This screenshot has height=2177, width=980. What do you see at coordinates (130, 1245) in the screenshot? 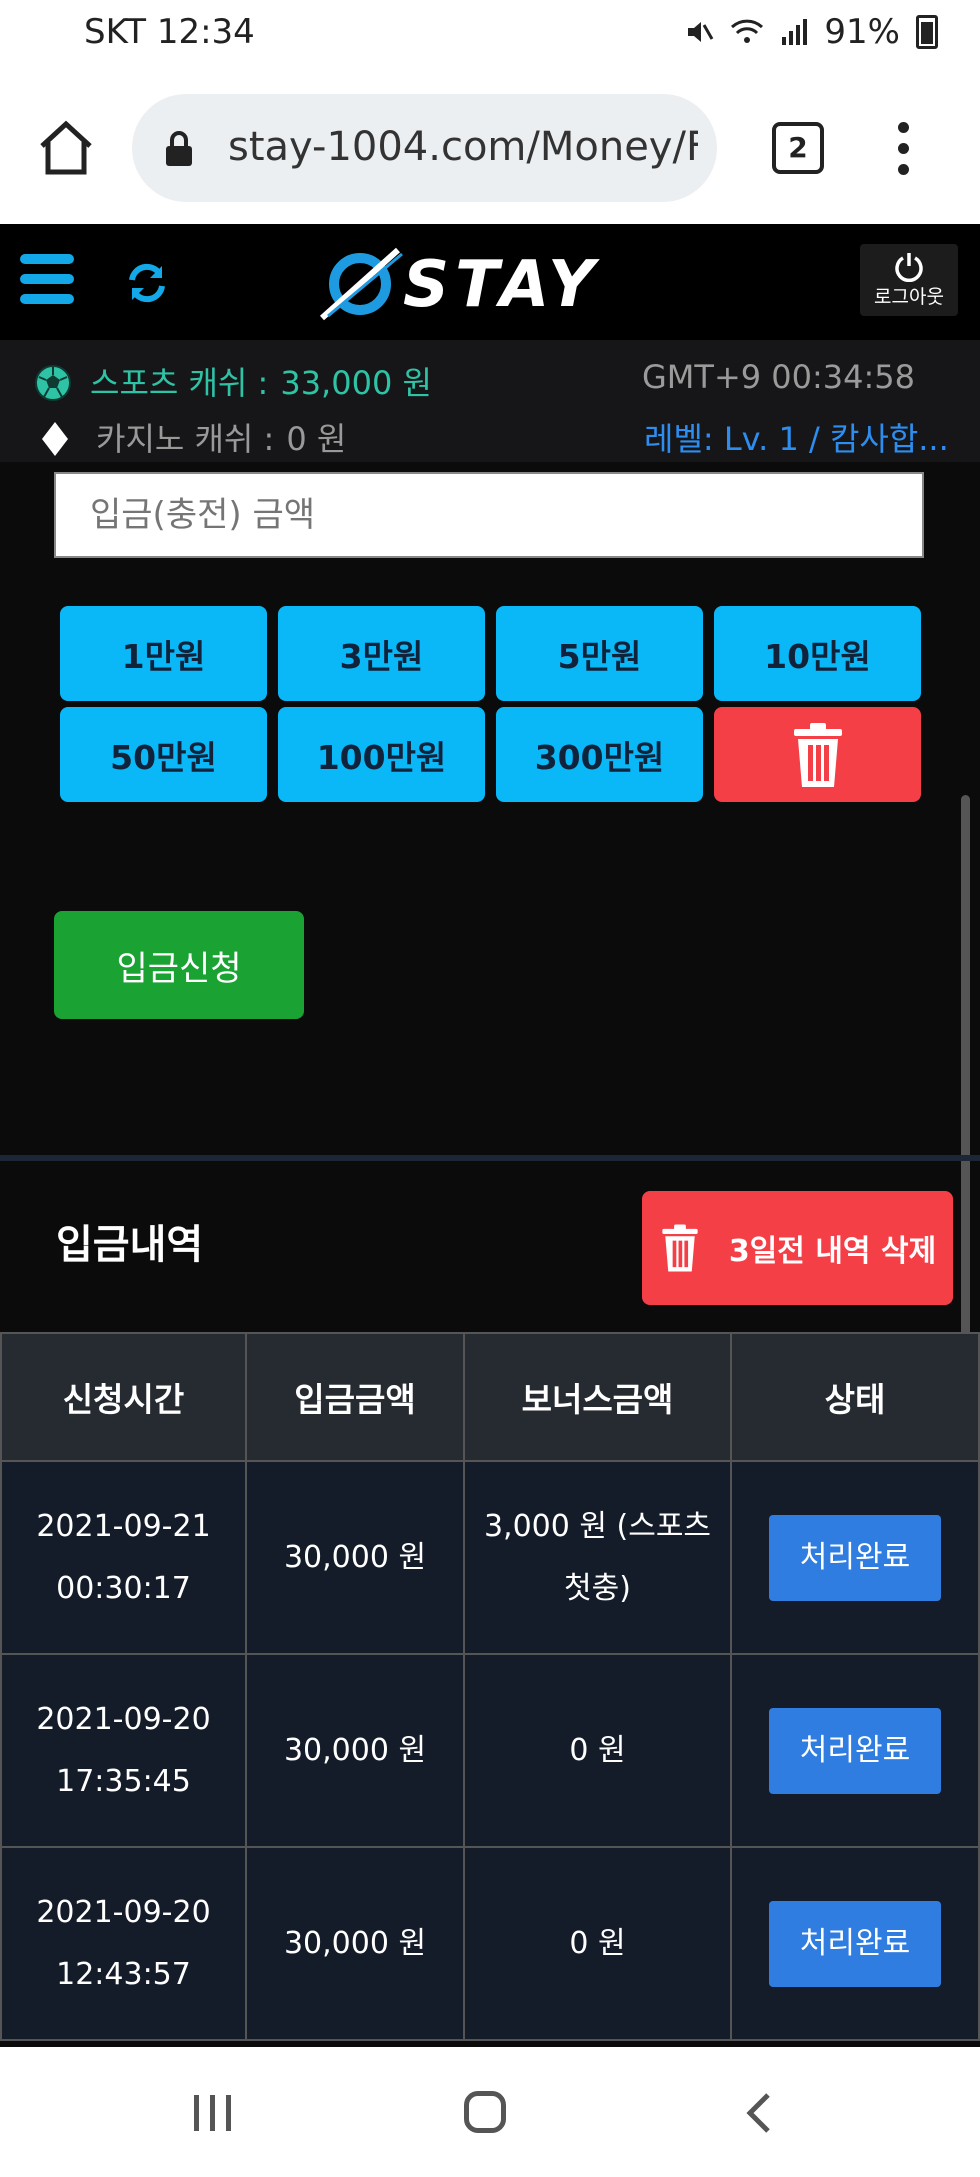
I see `history-title: 입금내역` at bounding box center [130, 1245].